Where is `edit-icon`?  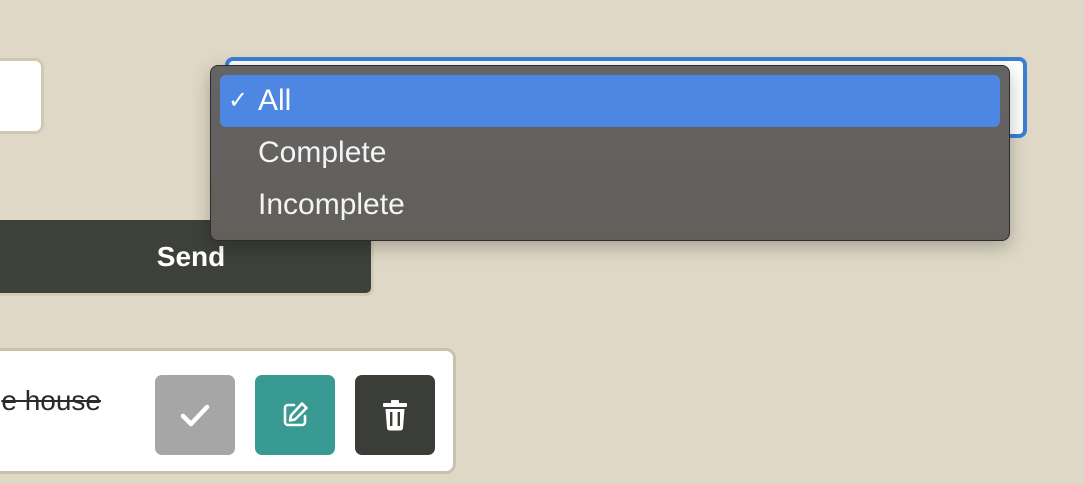
edit-icon is located at coordinates (295, 414).